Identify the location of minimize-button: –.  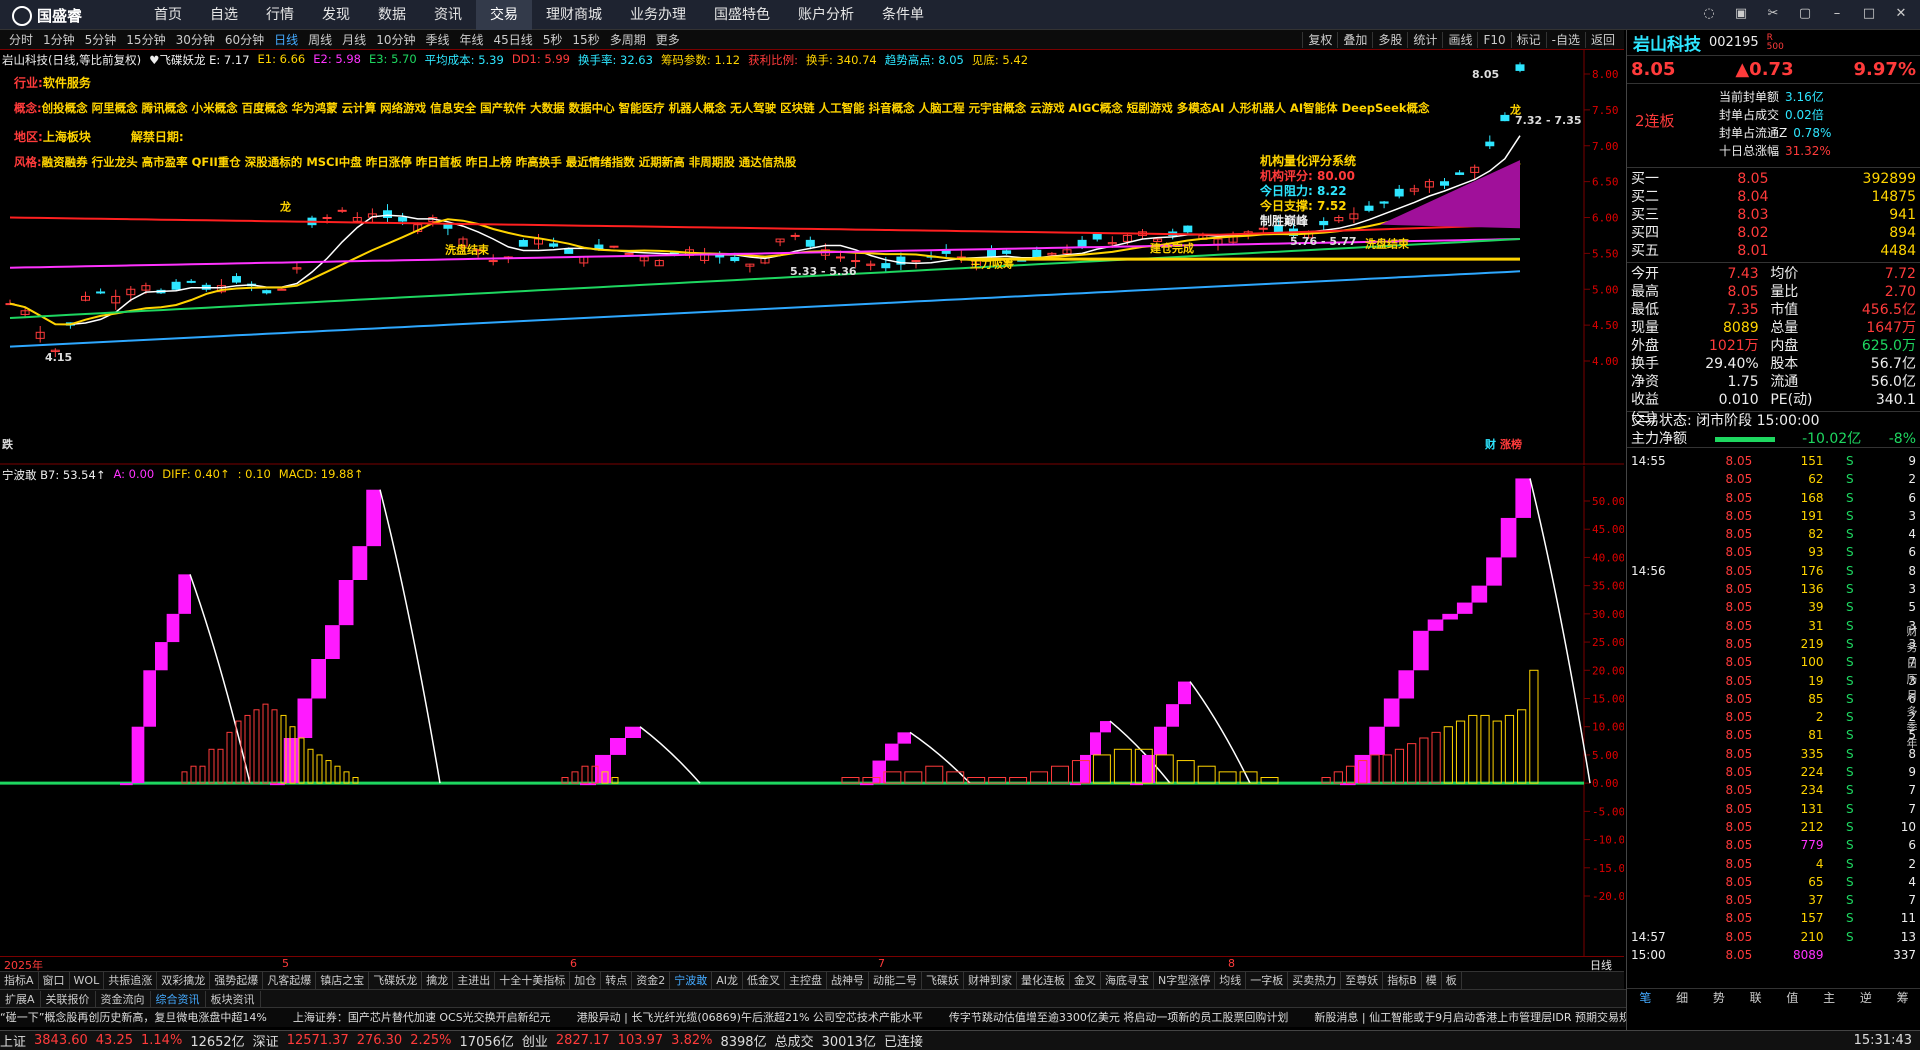
(1837, 14).